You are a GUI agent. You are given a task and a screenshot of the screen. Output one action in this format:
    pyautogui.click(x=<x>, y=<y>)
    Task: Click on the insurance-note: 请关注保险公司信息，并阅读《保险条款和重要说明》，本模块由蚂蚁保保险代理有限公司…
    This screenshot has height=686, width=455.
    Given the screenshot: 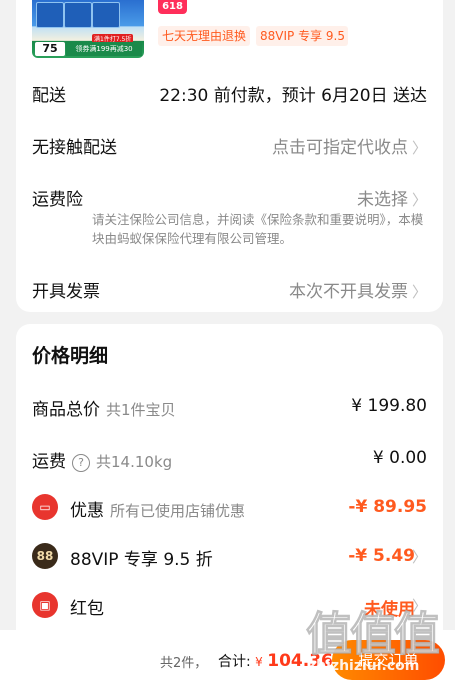 What is the action you would take?
    pyautogui.click(x=258, y=229)
    